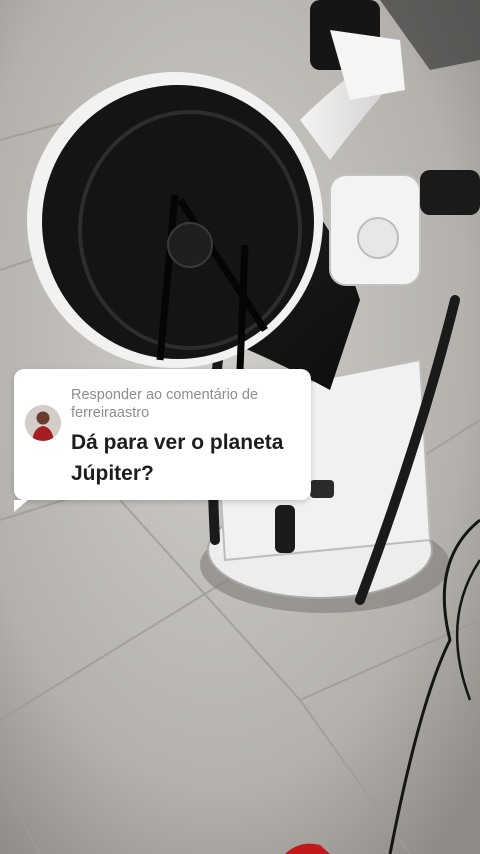  What do you see at coordinates (43, 423) in the screenshot?
I see `profile-avatar` at bounding box center [43, 423].